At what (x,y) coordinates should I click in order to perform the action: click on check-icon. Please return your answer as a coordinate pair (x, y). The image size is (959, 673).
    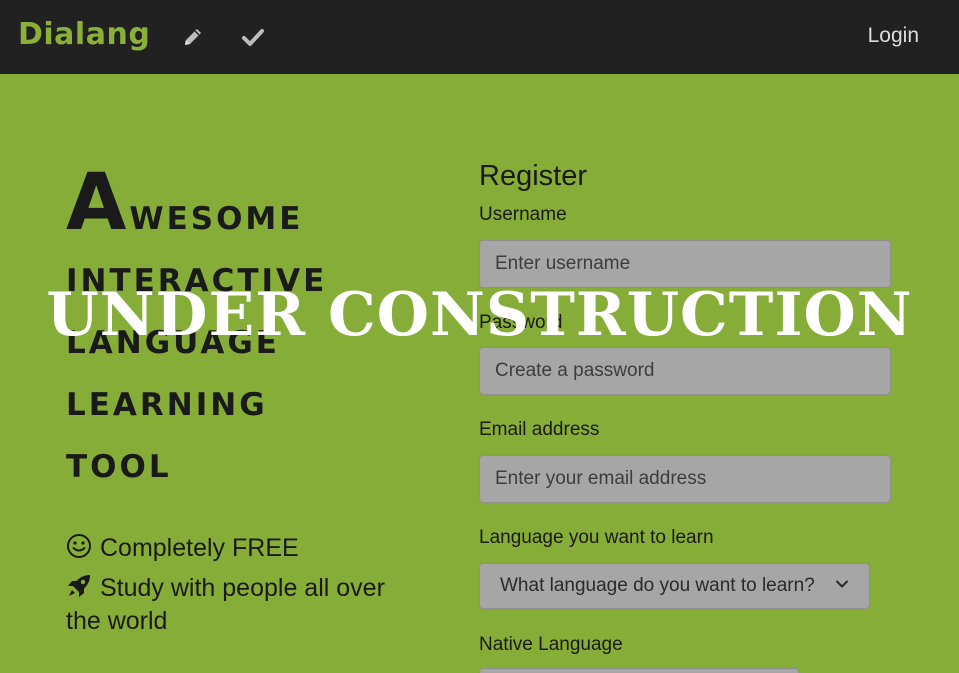
    Looking at the image, I should click on (253, 37).